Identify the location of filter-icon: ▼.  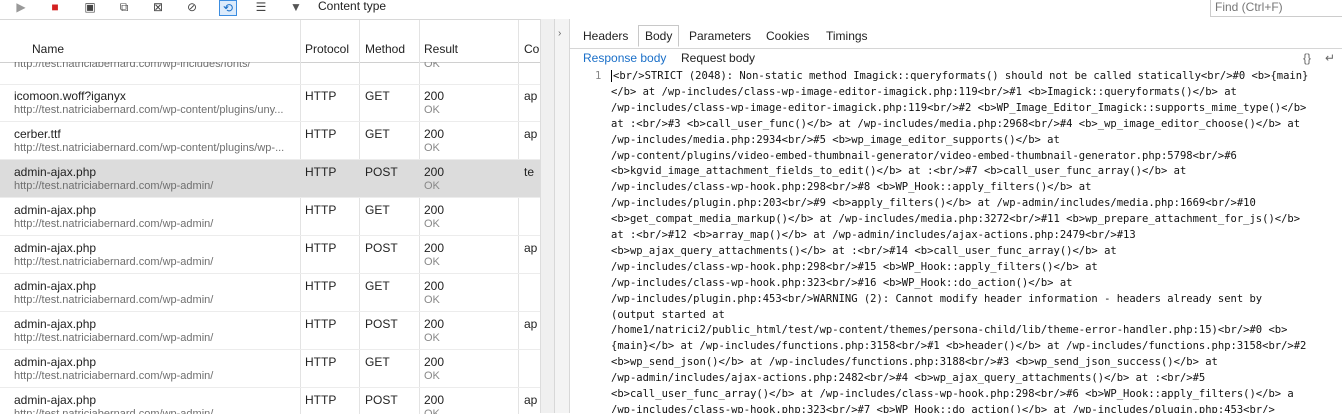
(296, 7).